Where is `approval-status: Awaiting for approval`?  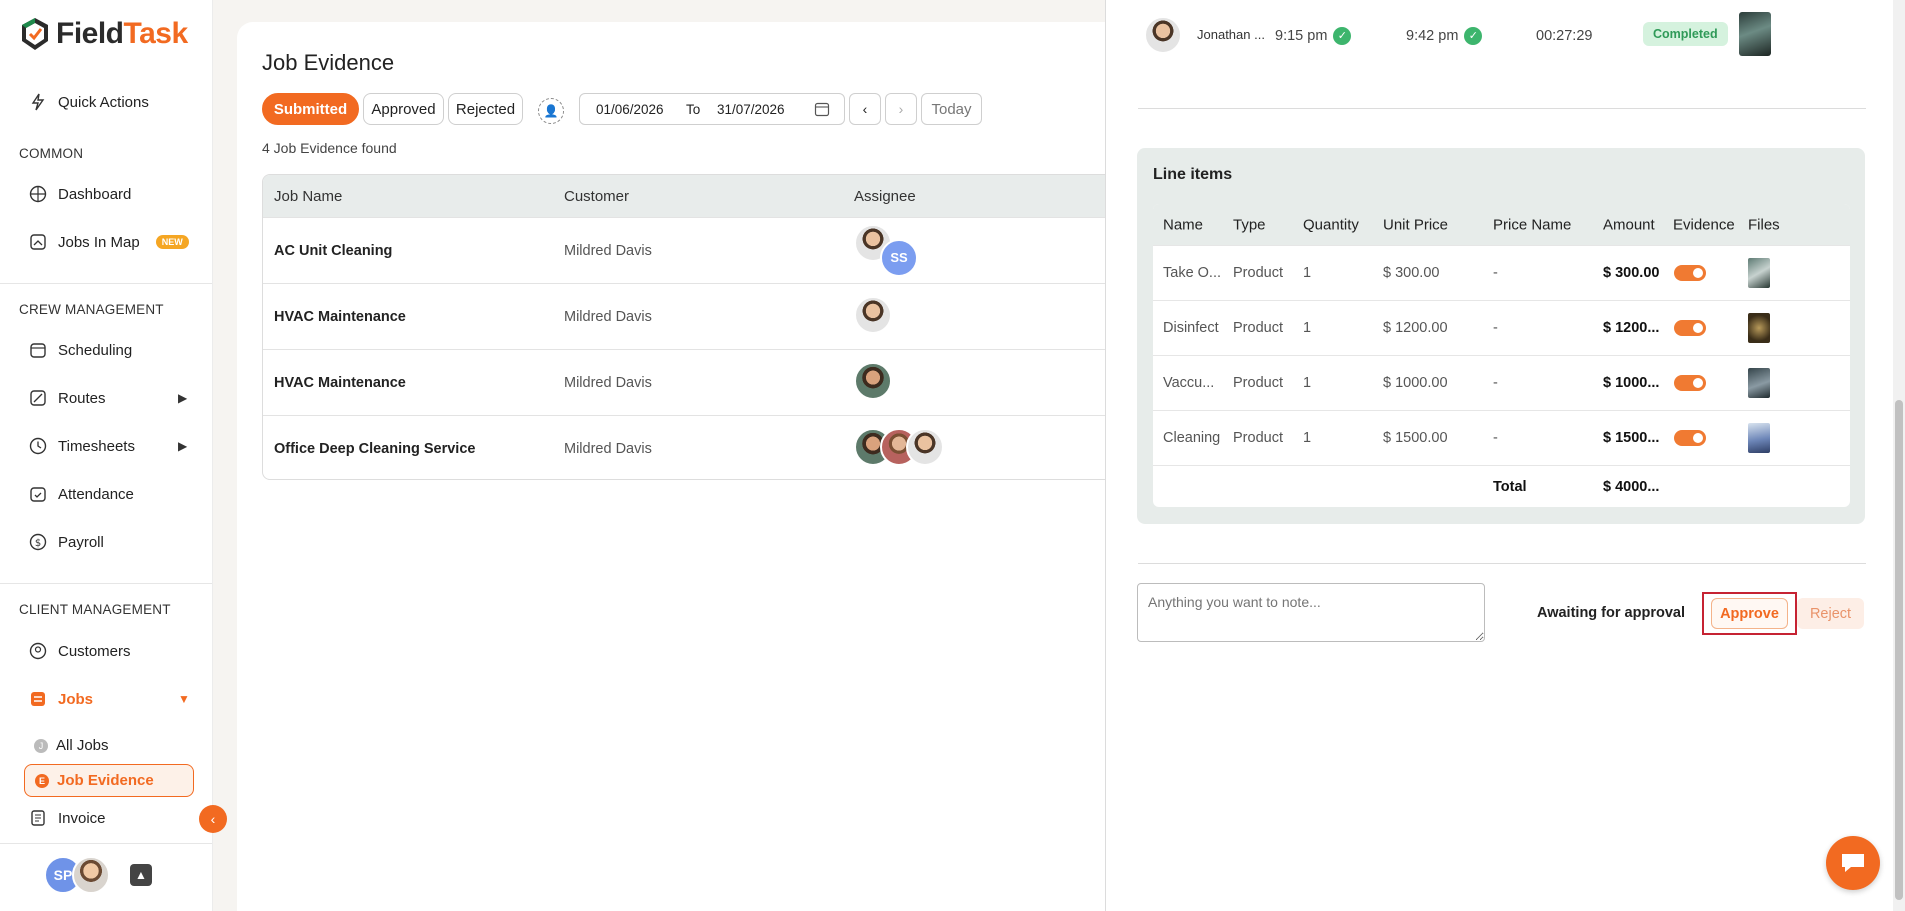 approval-status: Awaiting for approval is located at coordinates (1611, 613).